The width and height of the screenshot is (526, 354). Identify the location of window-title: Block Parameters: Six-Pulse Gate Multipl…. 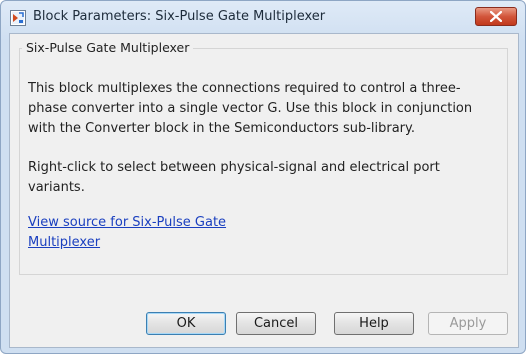
(179, 16).